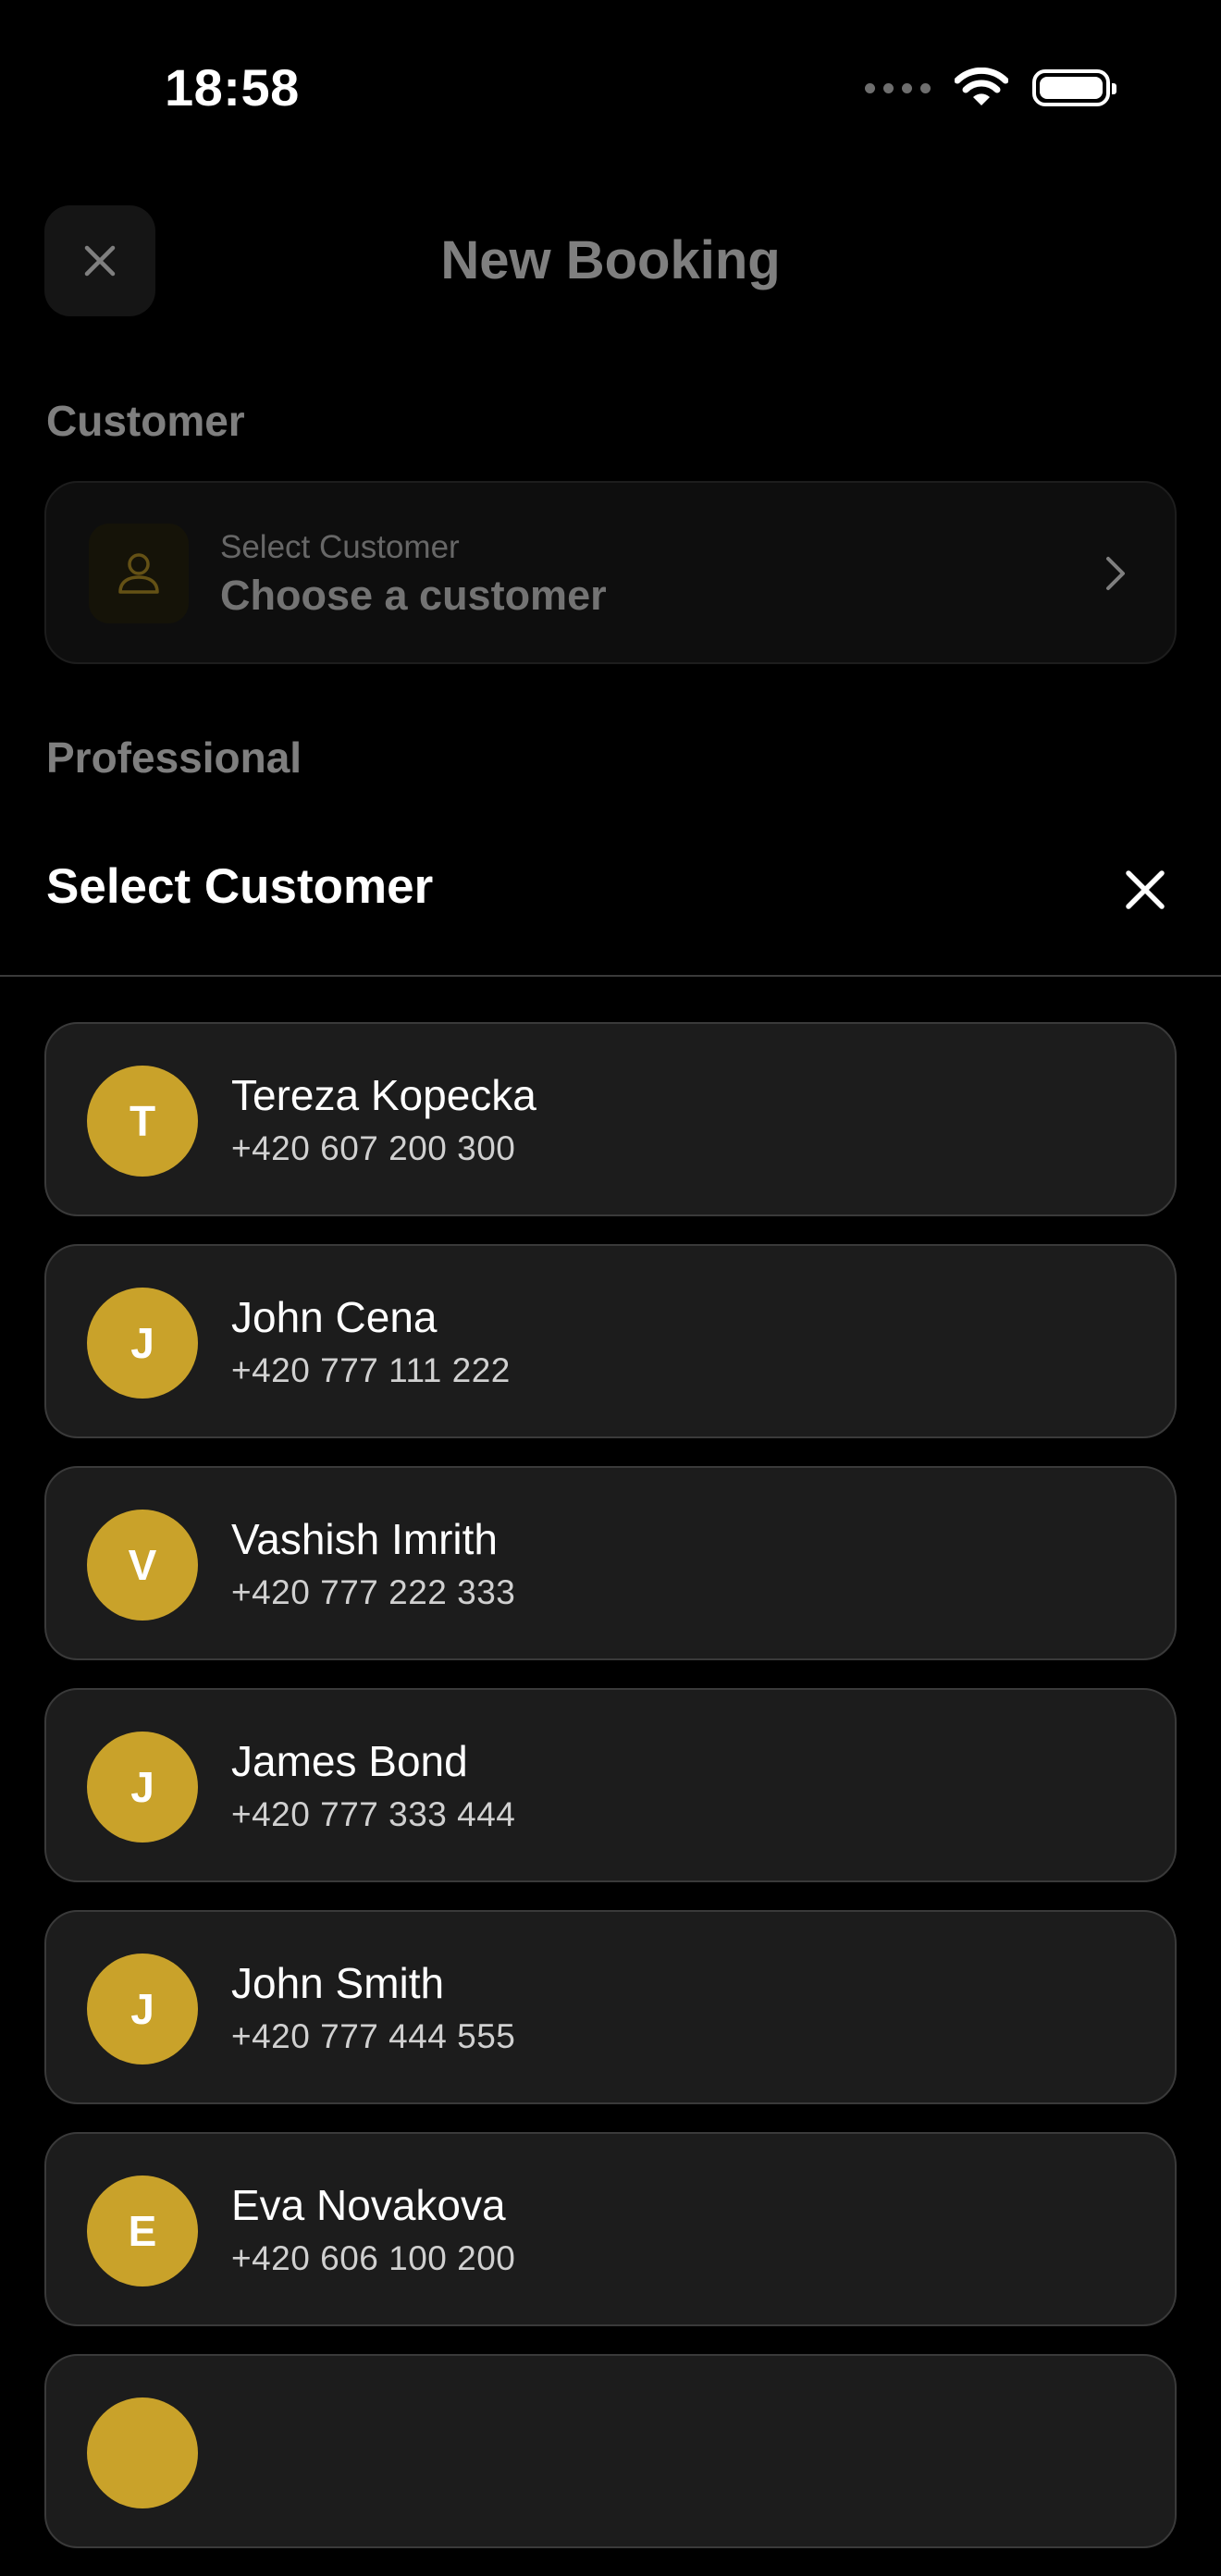 The image size is (1221, 2576). What do you see at coordinates (338, 1983) in the screenshot?
I see `customer-name: John Smith` at bounding box center [338, 1983].